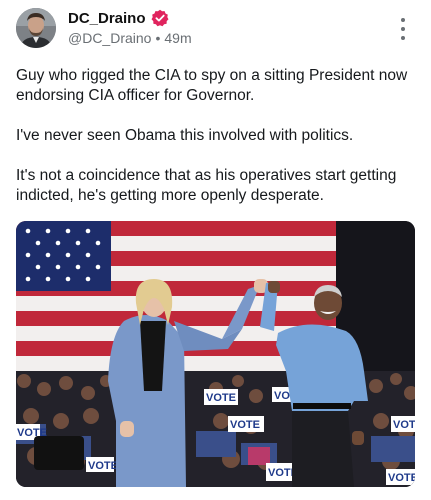  Describe the element at coordinates (403, 29) in the screenshot. I see `more-vertical-icon` at that location.